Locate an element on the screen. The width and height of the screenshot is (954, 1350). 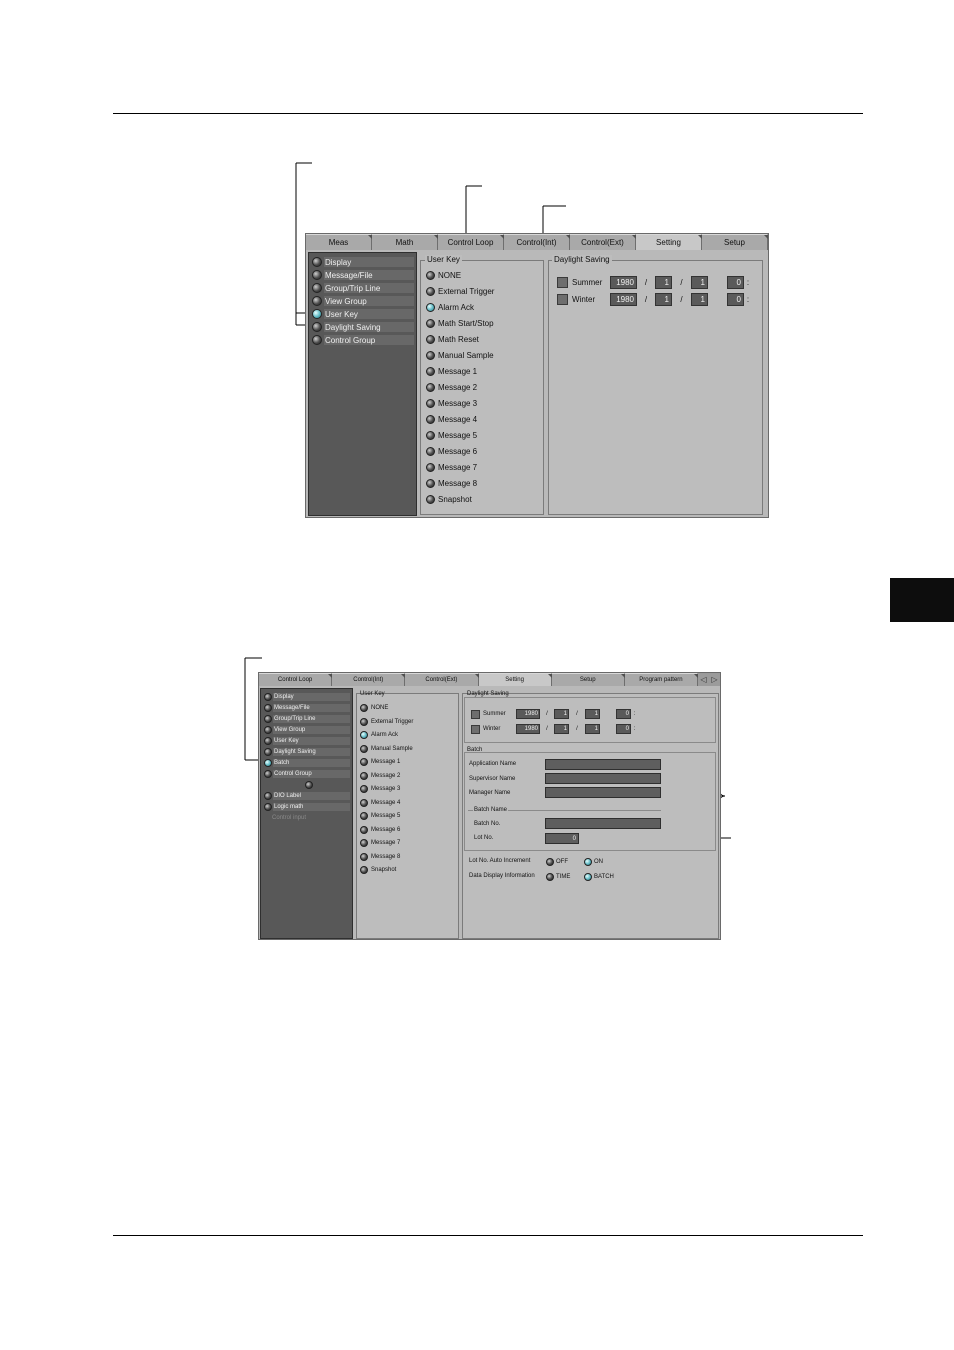
supervisor-name-field is located at coordinates (603, 778).